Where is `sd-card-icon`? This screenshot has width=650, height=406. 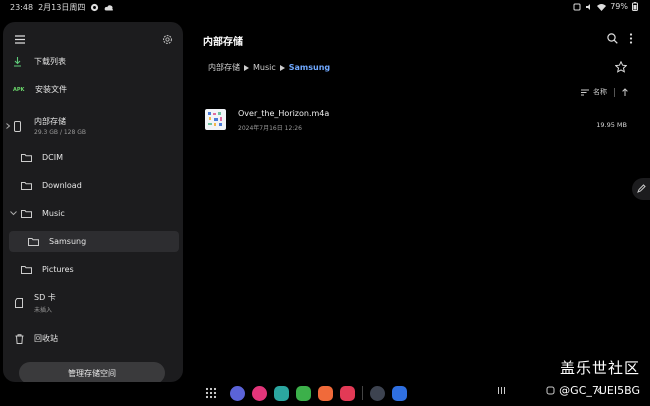 sd-card-icon is located at coordinates (19, 303).